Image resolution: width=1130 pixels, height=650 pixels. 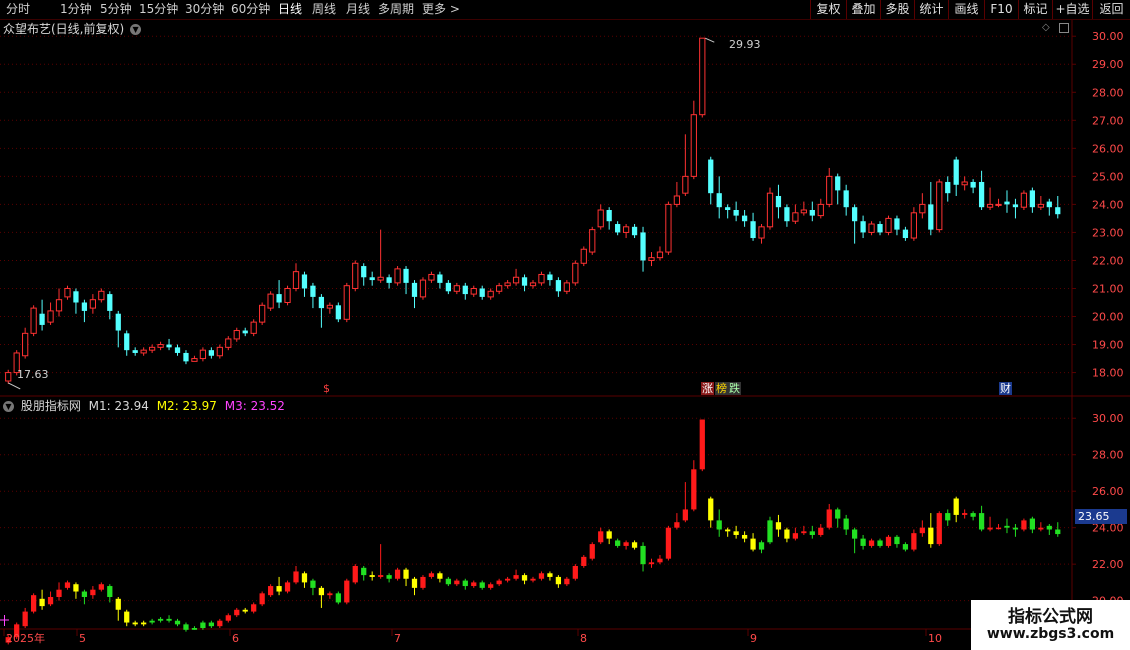 I want to click on watermark-url: www.zbgs3.com, so click(x=1050, y=634).